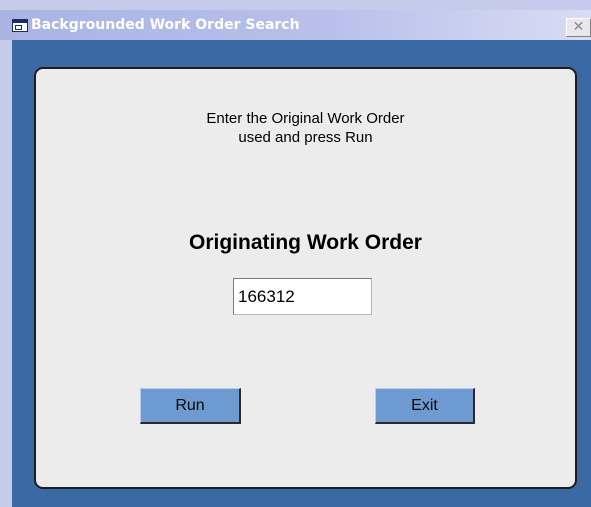 This screenshot has width=591, height=507. I want to click on exit-button: Exit, so click(425, 406).